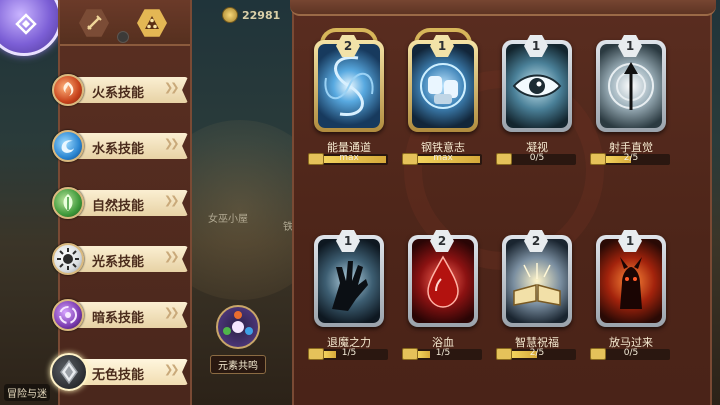  Describe the element at coordinates (228, 219) in the screenshot. I see `building-label-witch-hut: 女巫小屋` at that location.